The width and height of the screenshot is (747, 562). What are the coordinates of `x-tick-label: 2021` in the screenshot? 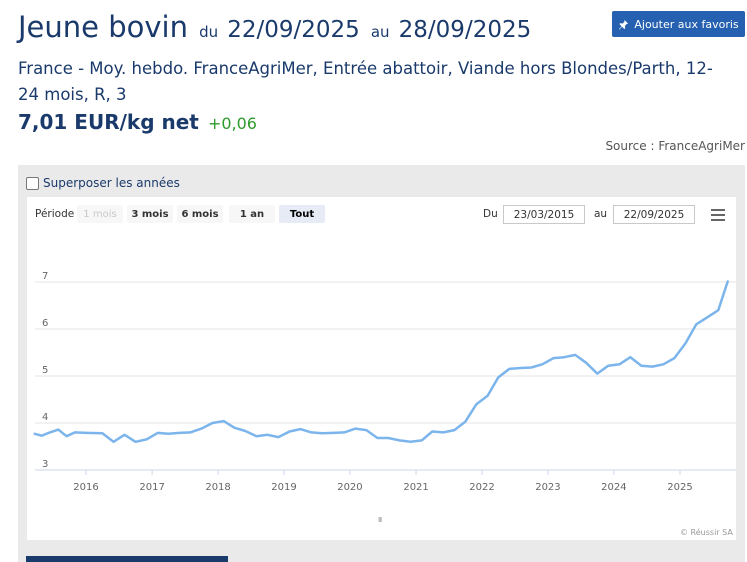 It's located at (415, 487).